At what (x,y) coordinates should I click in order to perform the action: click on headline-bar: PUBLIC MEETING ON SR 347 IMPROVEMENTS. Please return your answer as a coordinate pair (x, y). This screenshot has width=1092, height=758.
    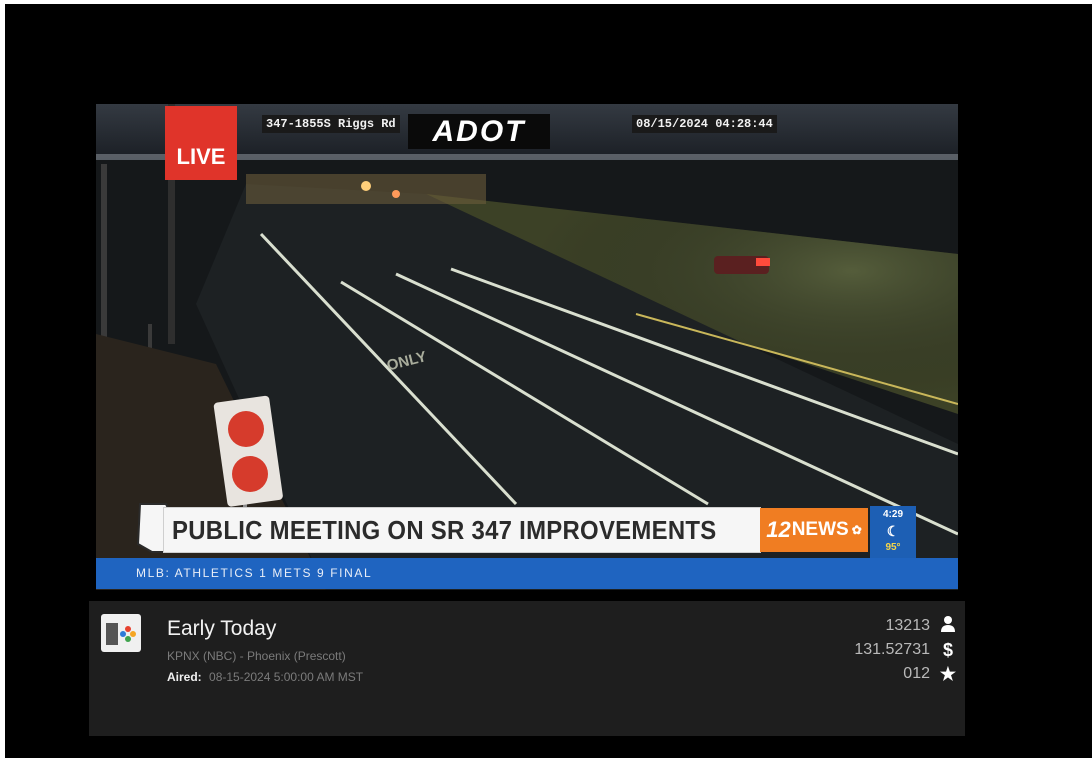
    Looking at the image, I should click on (462, 530).